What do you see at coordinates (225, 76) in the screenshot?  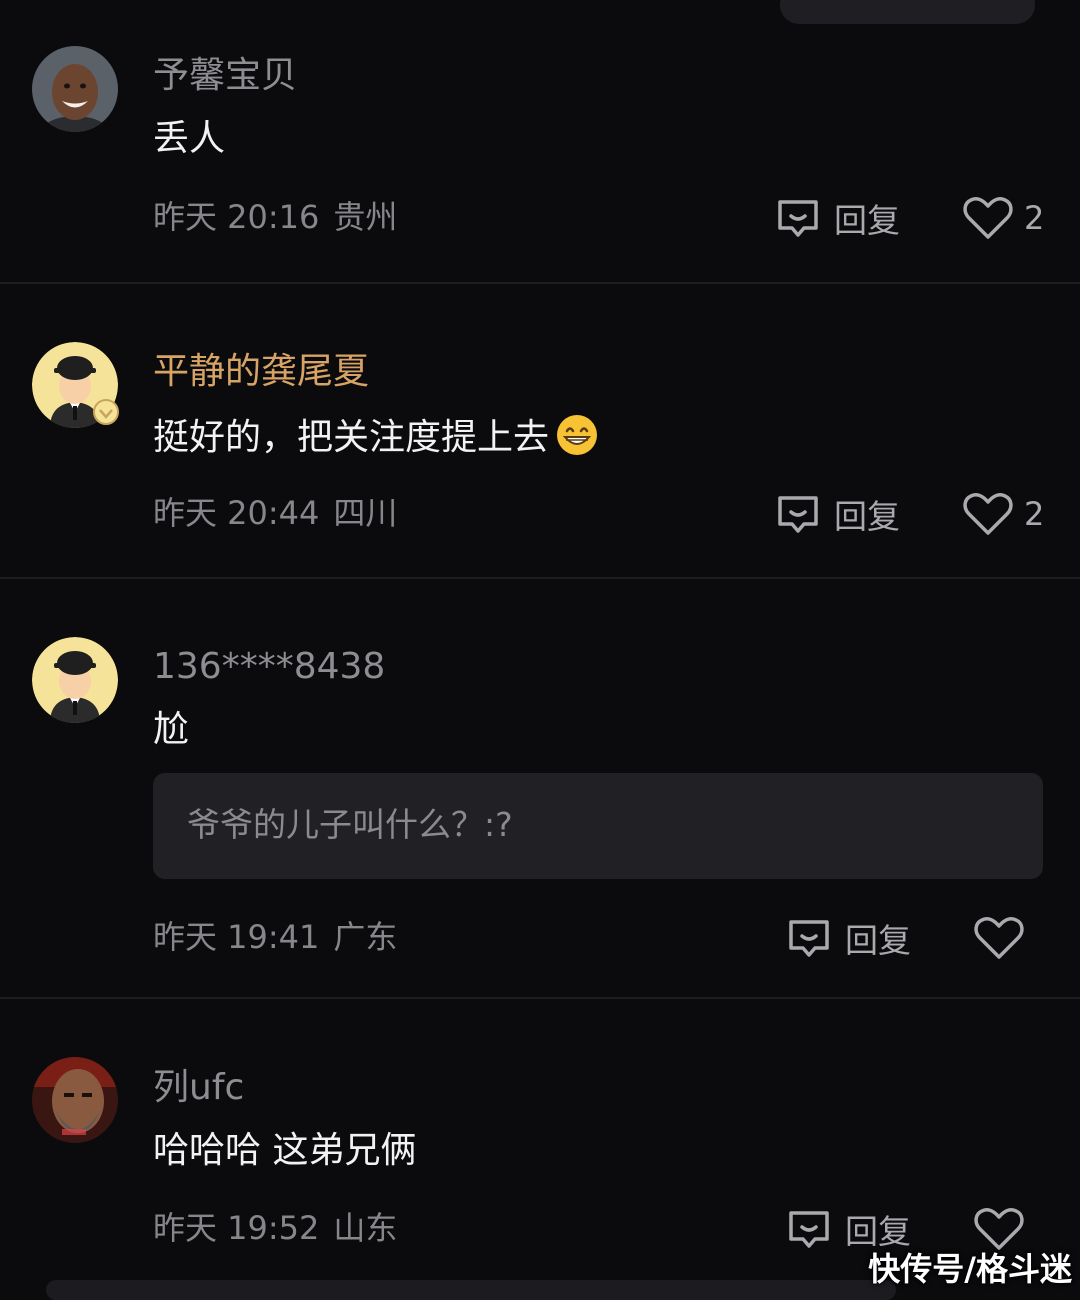 I see `username: 予馨宝贝` at bounding box center [225, 76].